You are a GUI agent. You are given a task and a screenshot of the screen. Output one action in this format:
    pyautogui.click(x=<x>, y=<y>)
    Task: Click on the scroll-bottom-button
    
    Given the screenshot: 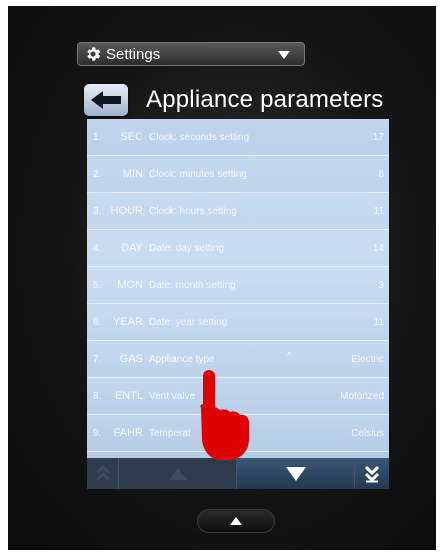 What is the action you would take?
    pyautogui.click(x=372, y=473)
    